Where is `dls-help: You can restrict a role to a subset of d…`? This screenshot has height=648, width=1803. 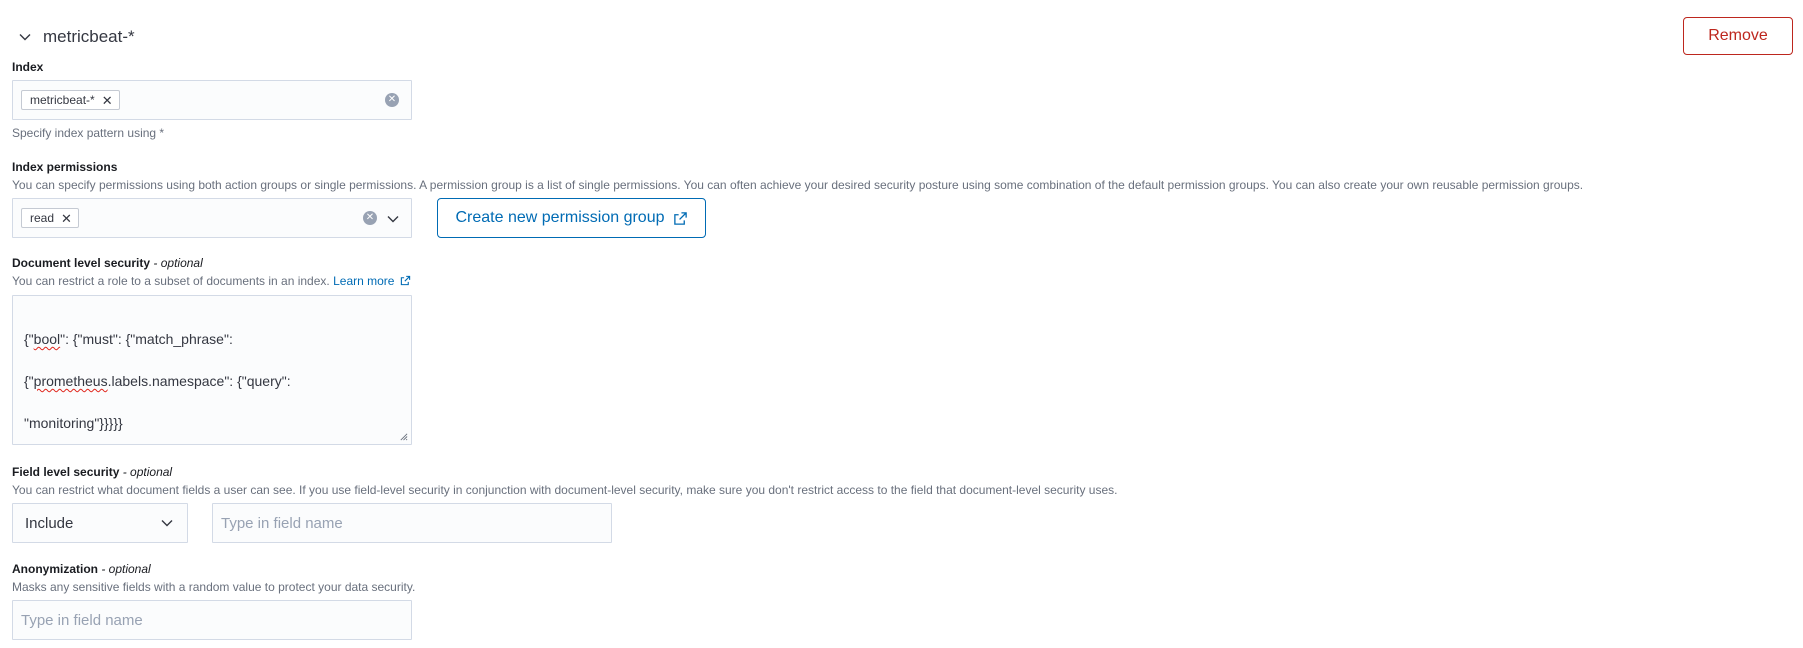 dls-help: You can restrict a role to a subset of d… is located at coordinates (211, 281).